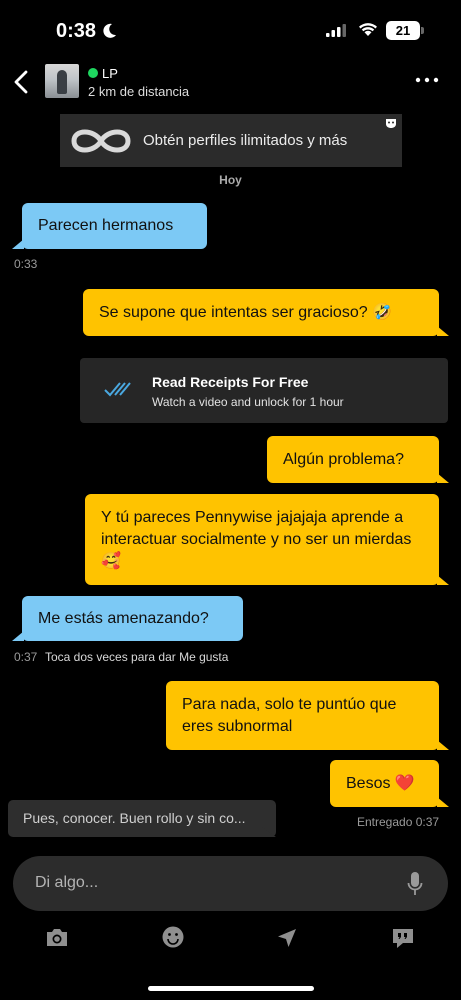 This screenshot has height=1000, width=461. Describe the element at coordinates (93, 73) in the screenshot. I see `online-status-dot` at that location.